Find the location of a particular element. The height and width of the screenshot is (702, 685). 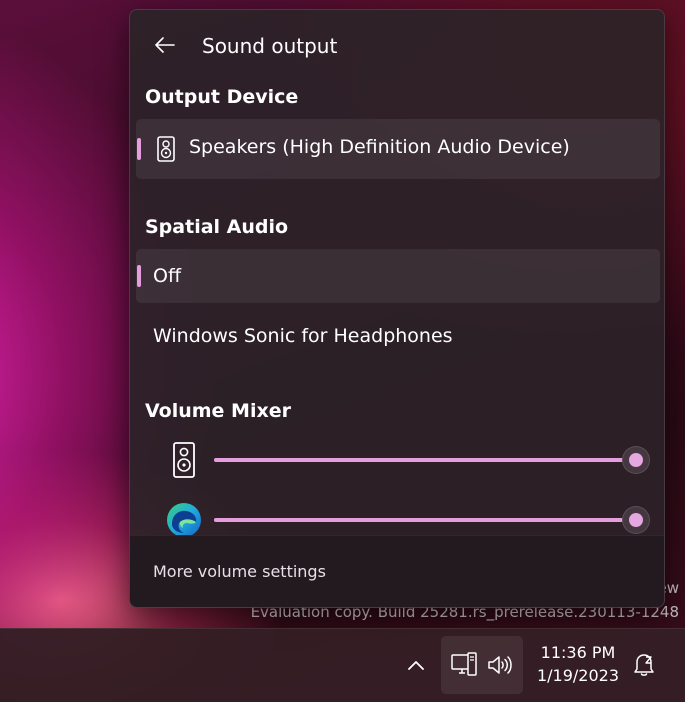

mixer-speaker-button is located at coordinates (184, 460).